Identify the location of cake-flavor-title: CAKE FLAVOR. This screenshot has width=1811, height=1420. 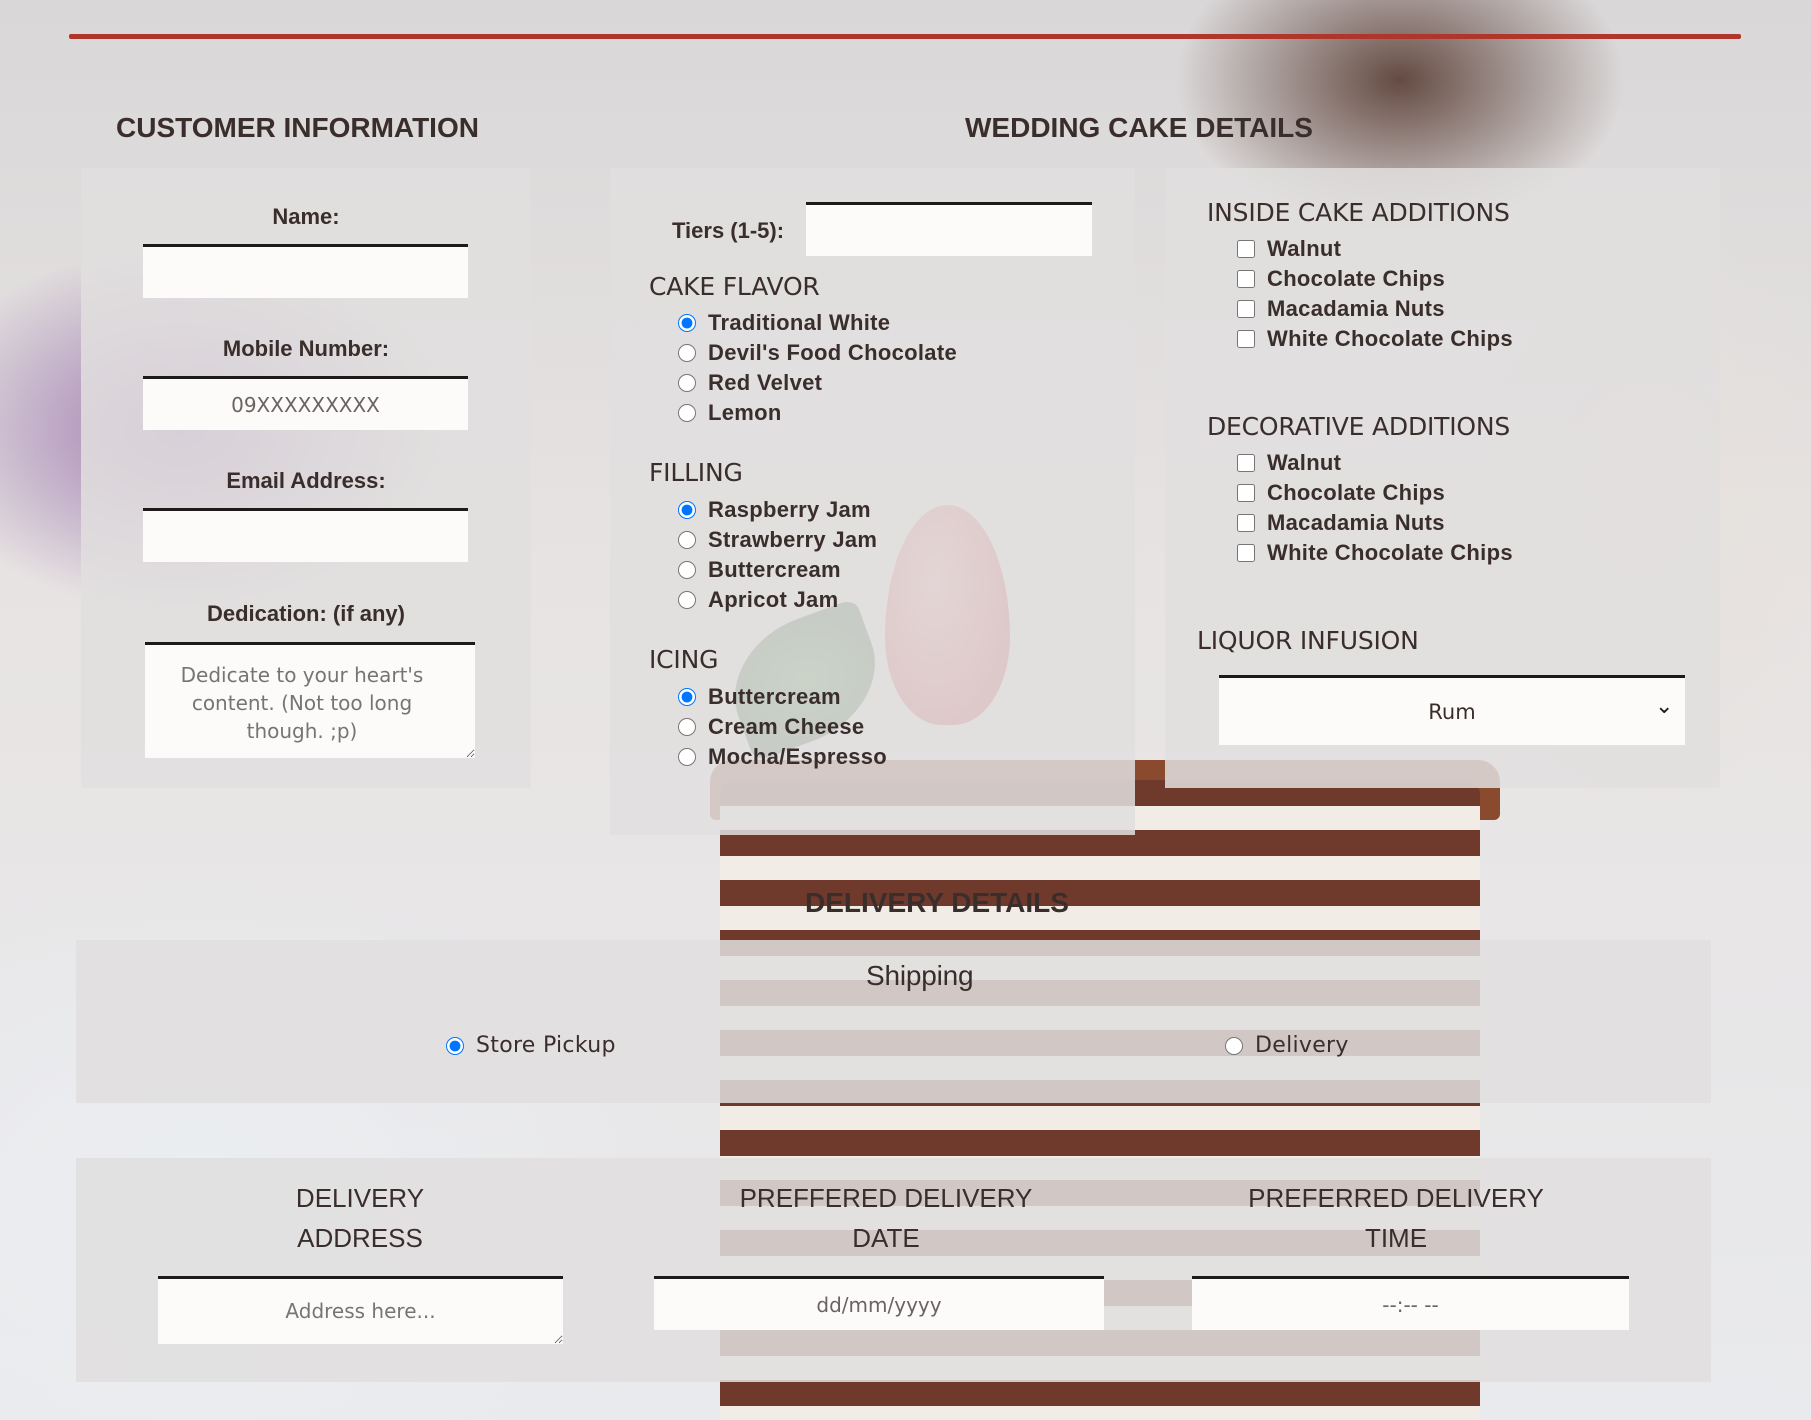
(734, 286).